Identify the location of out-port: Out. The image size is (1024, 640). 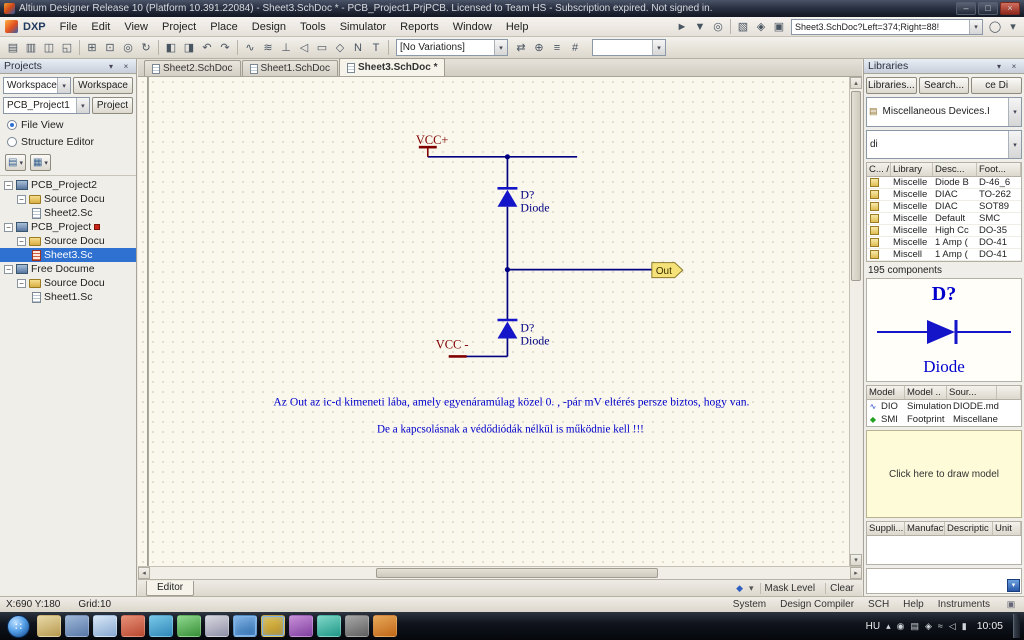
(667, 270).